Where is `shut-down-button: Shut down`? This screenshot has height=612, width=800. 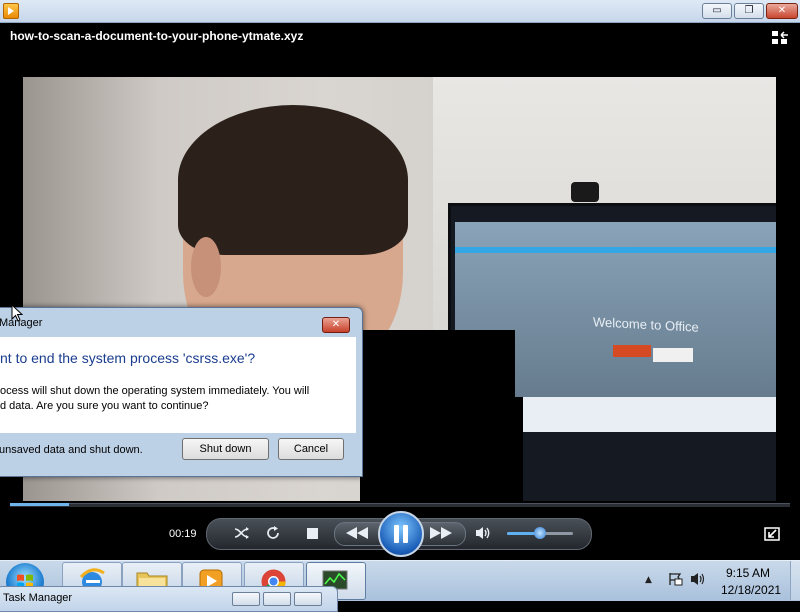 shut-down-button: Shut down is located at coordinates (225, 449).